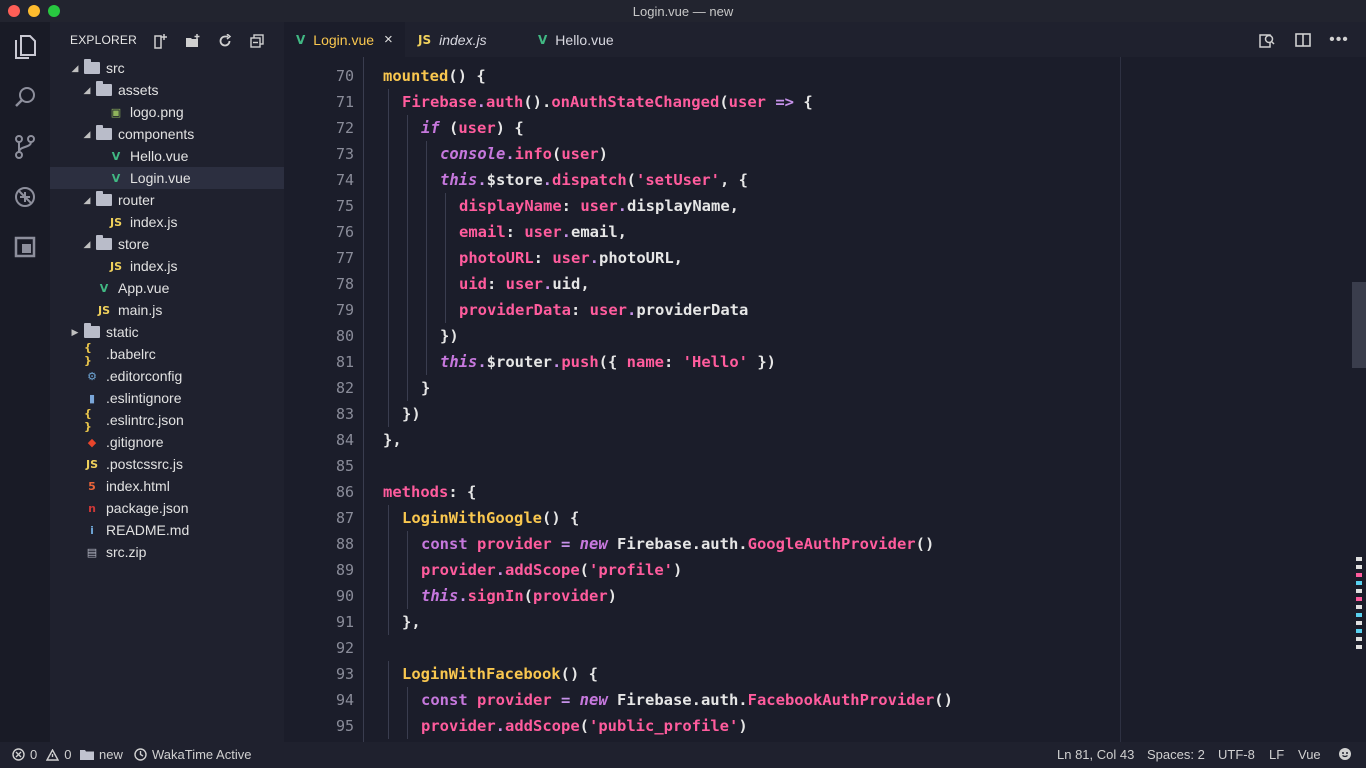 Image resolution: width=1366 pixels, height=768 pixels. I want to click on cursor-position: Ln 81, Col 43, so click(1095, 754).